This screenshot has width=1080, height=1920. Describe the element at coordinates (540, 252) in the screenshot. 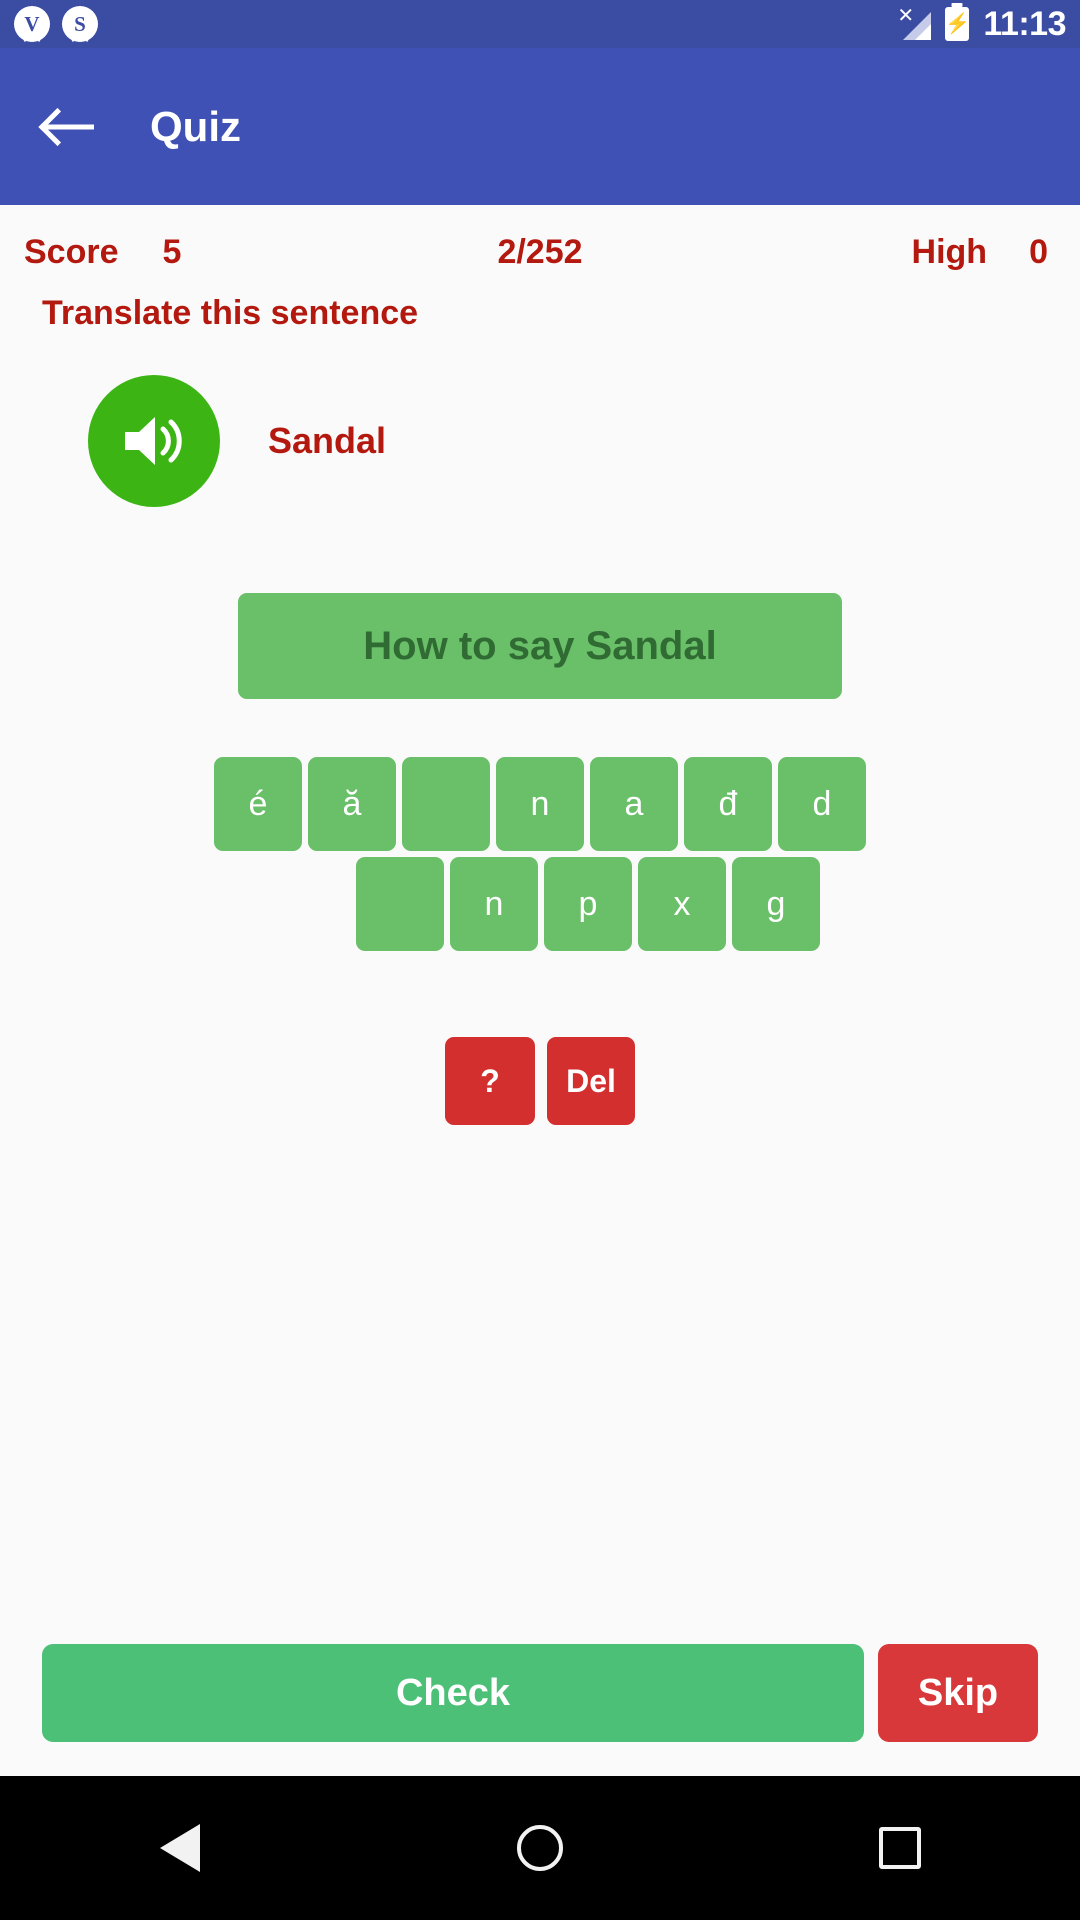

I see `progress-counter: 2/252` at that location.